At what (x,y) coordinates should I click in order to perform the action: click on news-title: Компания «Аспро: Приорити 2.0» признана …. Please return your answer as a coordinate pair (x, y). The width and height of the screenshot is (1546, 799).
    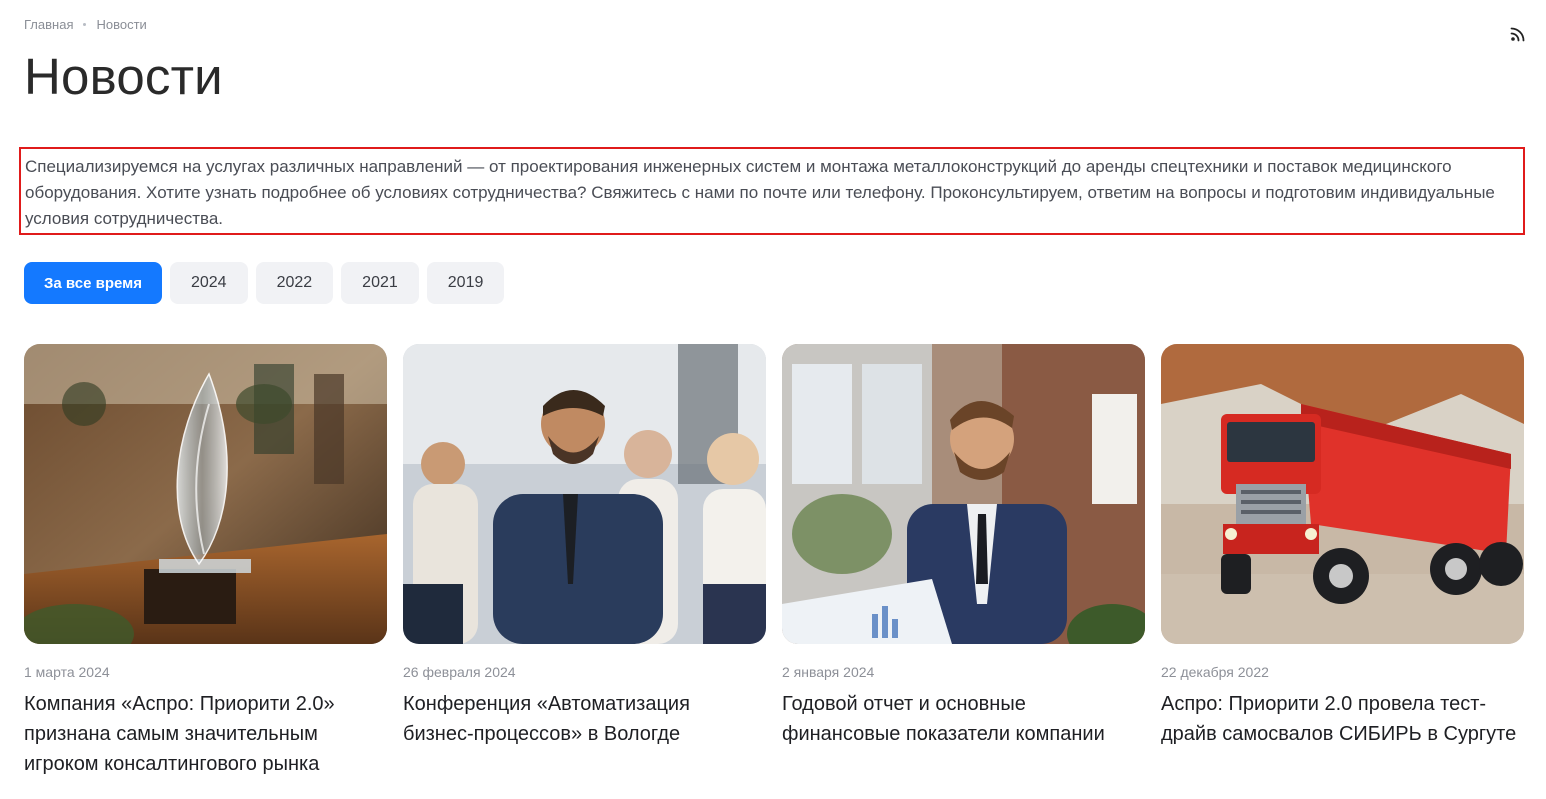
    Looking at the image, I should click on (205, 734).